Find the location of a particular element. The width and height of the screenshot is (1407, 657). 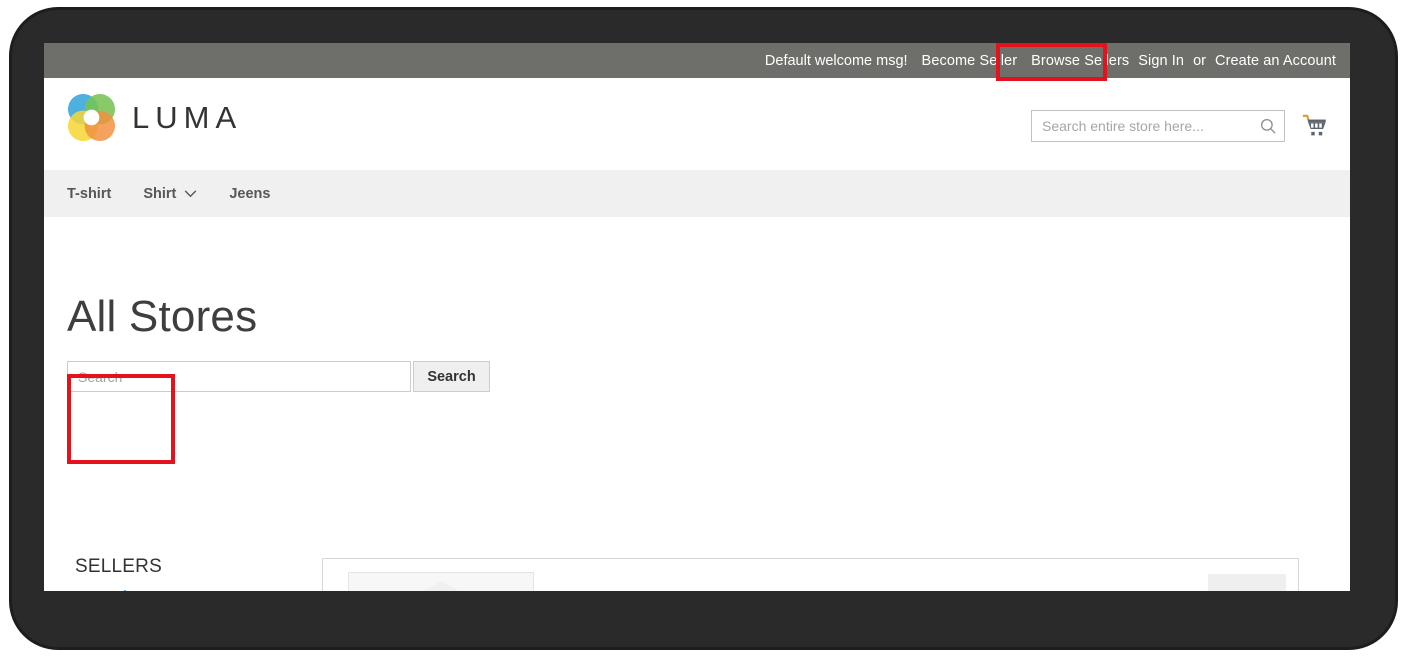

sign-in-link: Sign In is located at coordinates (1161, 61).